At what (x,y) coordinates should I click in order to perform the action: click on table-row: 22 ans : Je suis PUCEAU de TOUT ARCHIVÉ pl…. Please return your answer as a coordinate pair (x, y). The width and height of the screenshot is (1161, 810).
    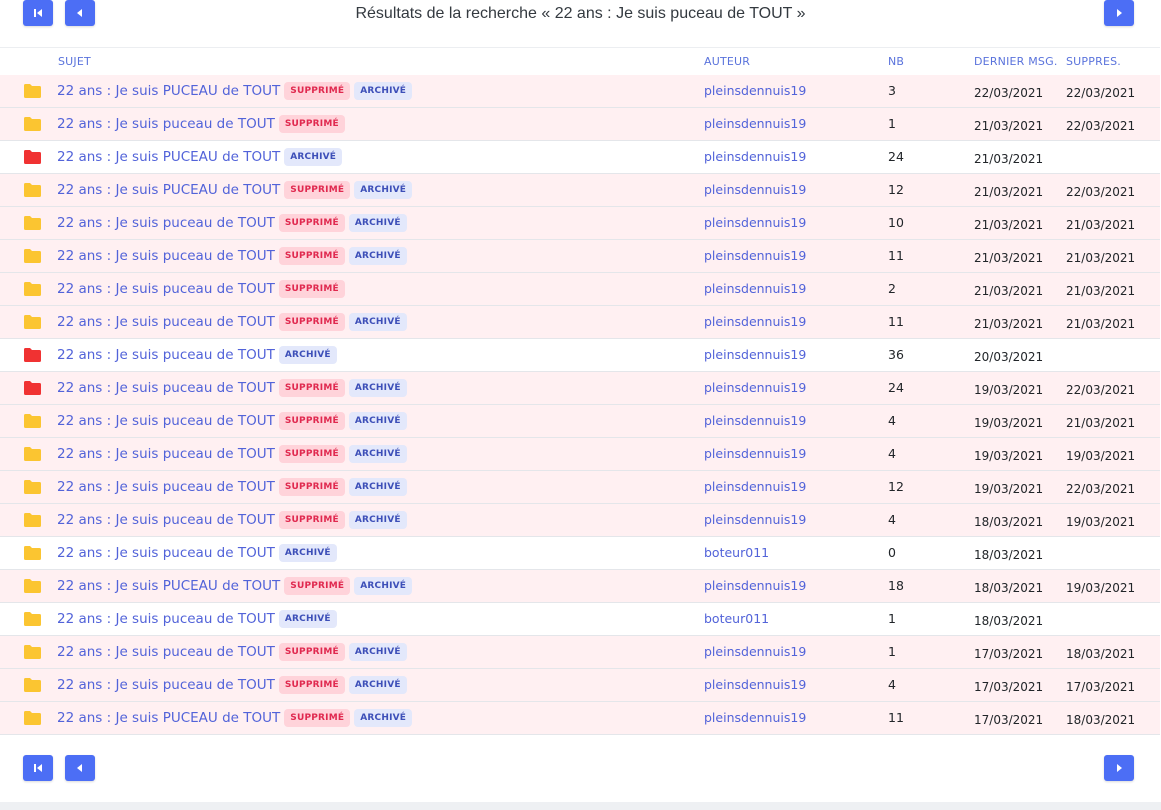
    Looking at the image, I should click on (580, 157).